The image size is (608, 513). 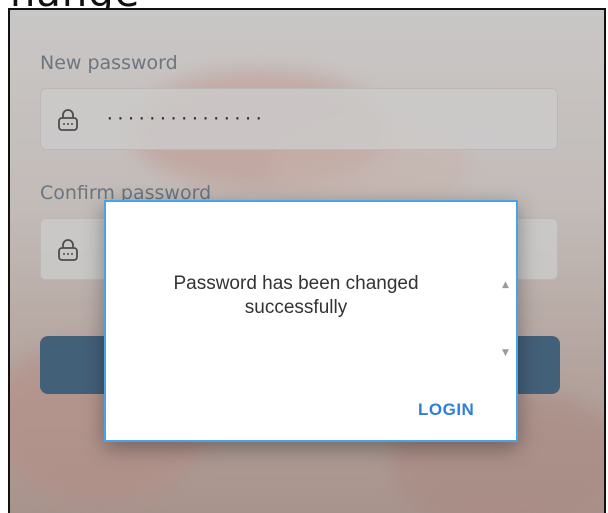 I want to click on dialog-message: Password has been changed successfully, so click(x=296, y=296).